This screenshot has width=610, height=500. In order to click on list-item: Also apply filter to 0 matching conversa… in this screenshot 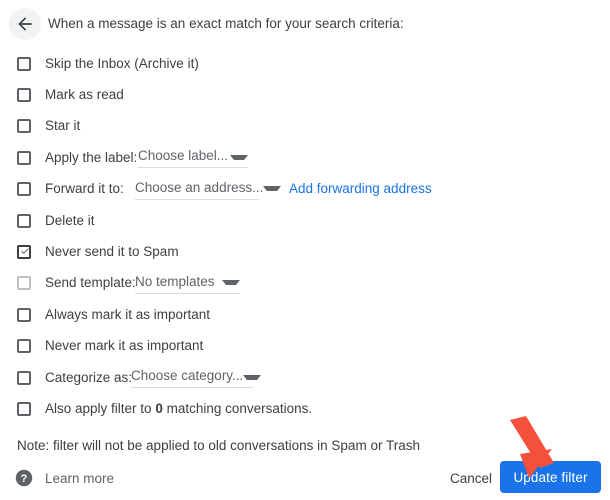, I will do `click(305, 408)`.